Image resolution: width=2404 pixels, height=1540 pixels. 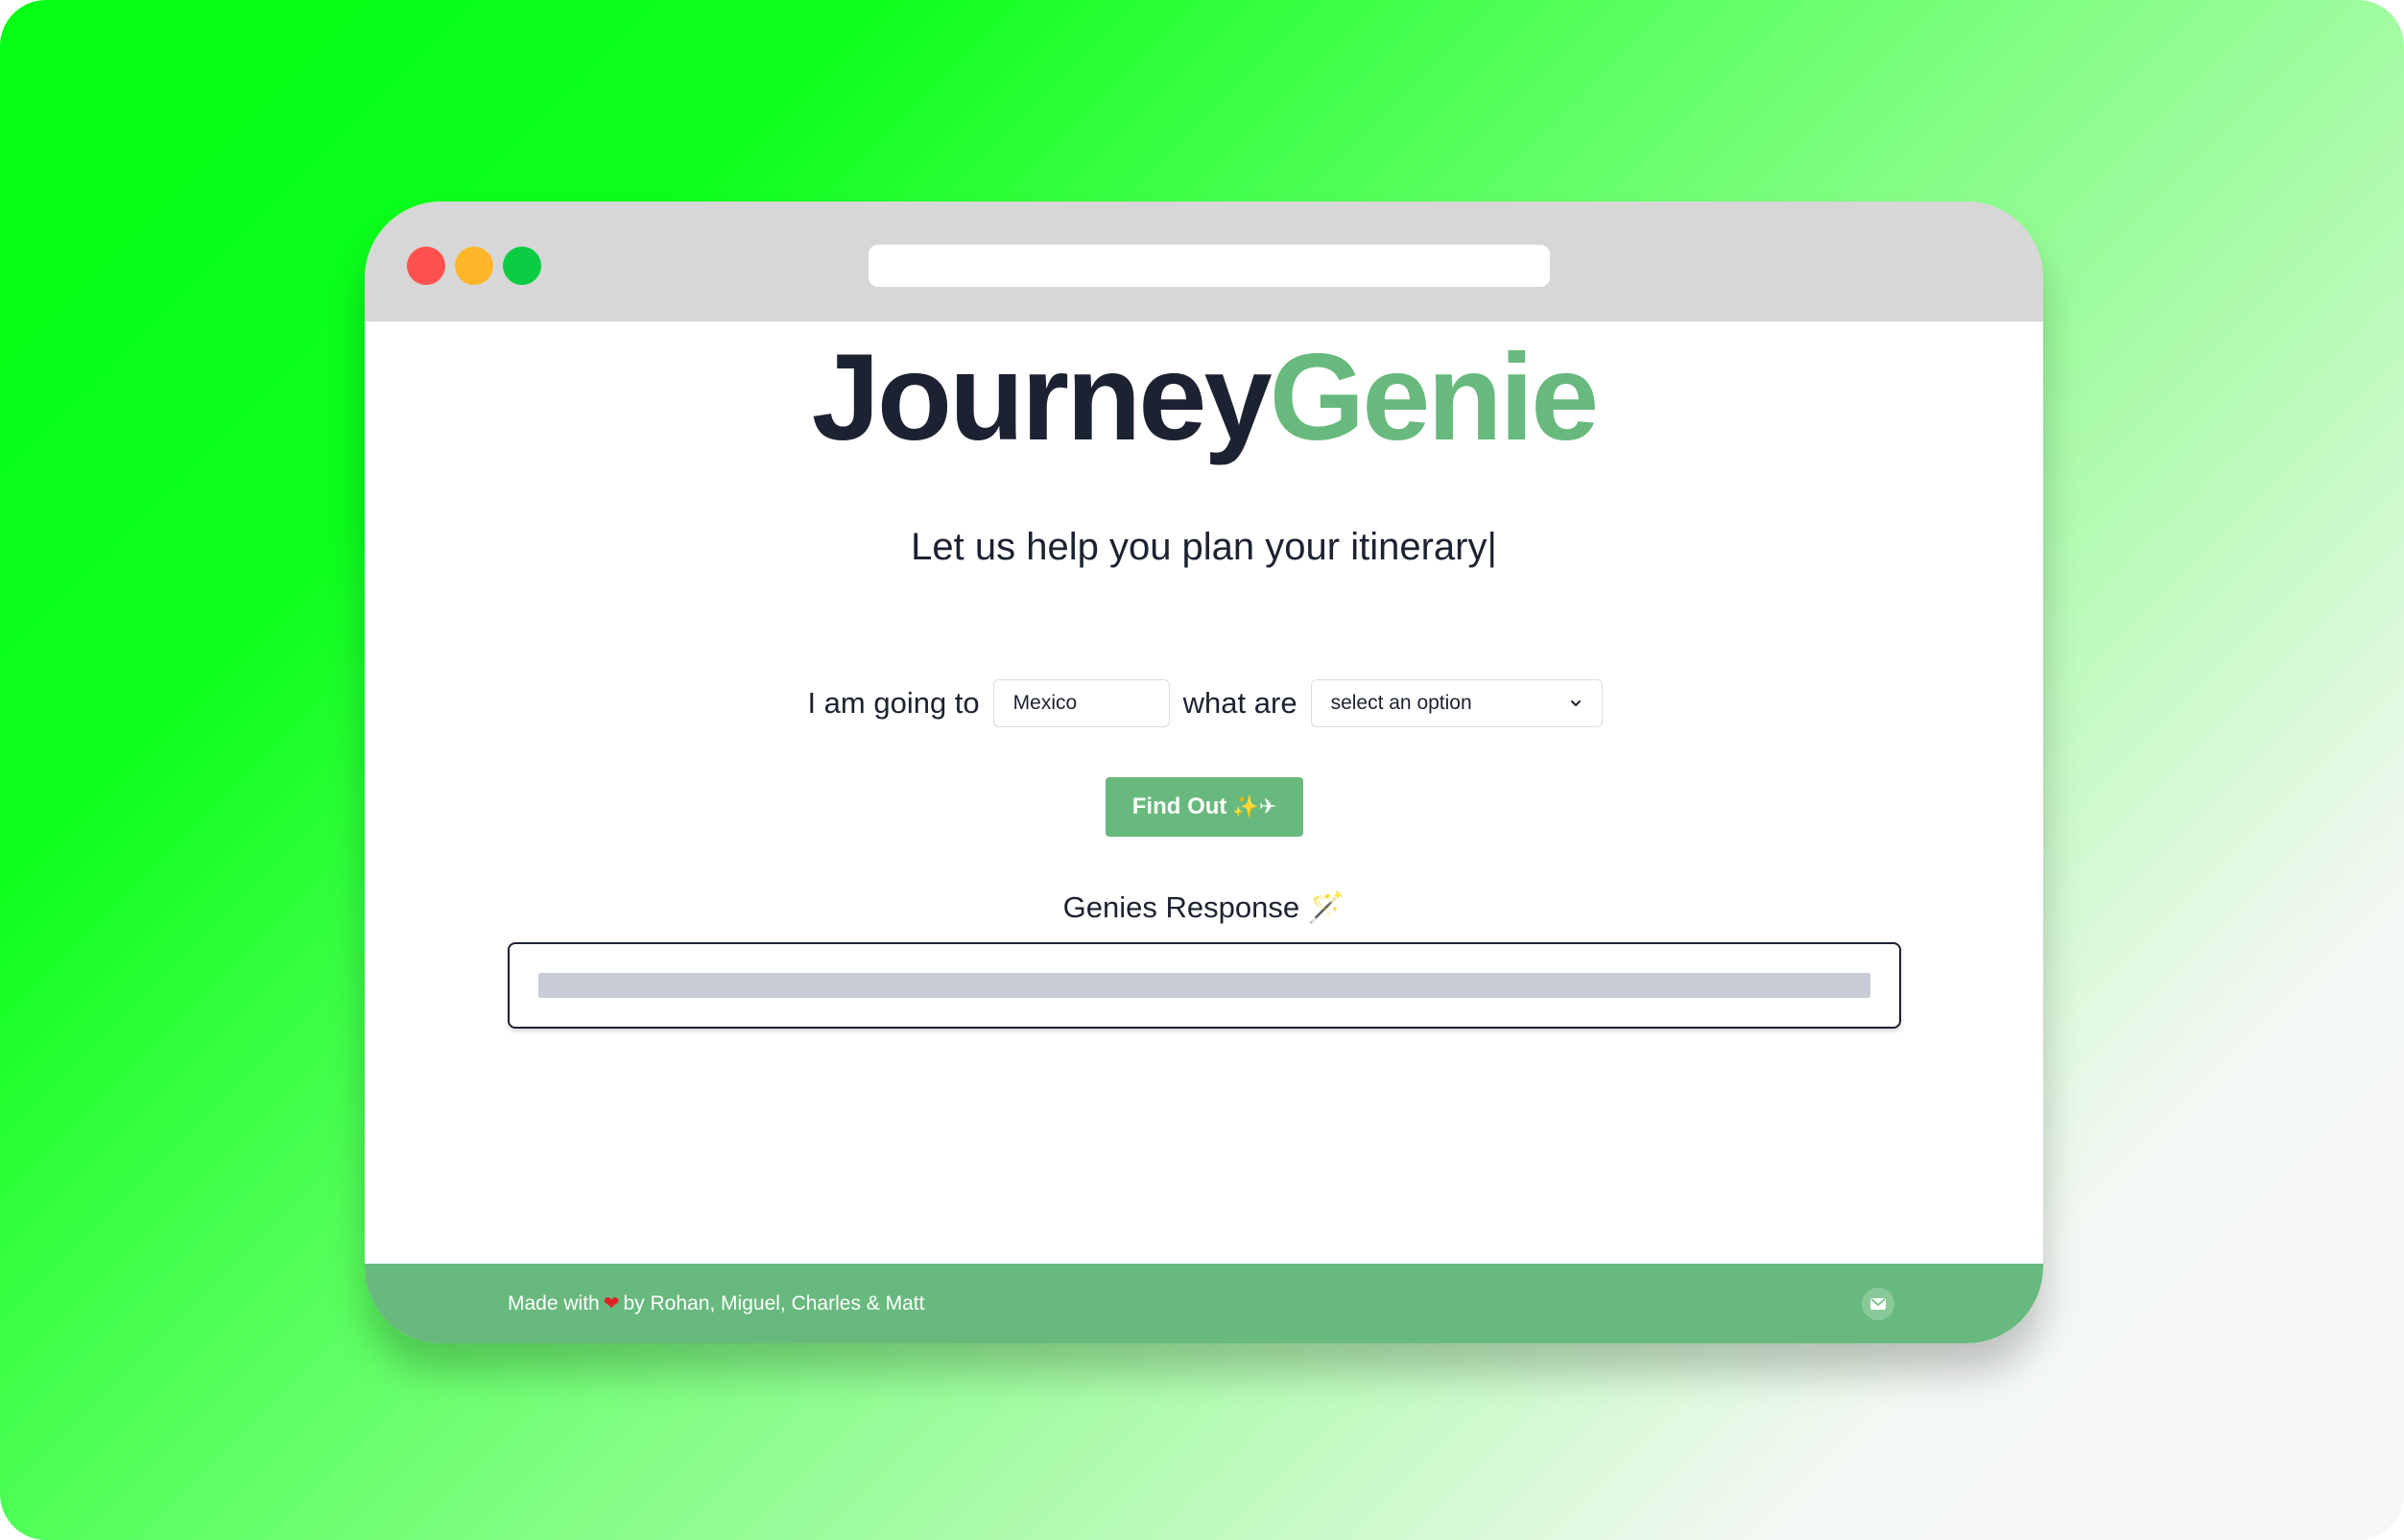 What do you see at coordinates (1254, 806) in the screenshot?
I see `sparkle-plane-icon: ✨✈` at bounding box center [1254, 806].